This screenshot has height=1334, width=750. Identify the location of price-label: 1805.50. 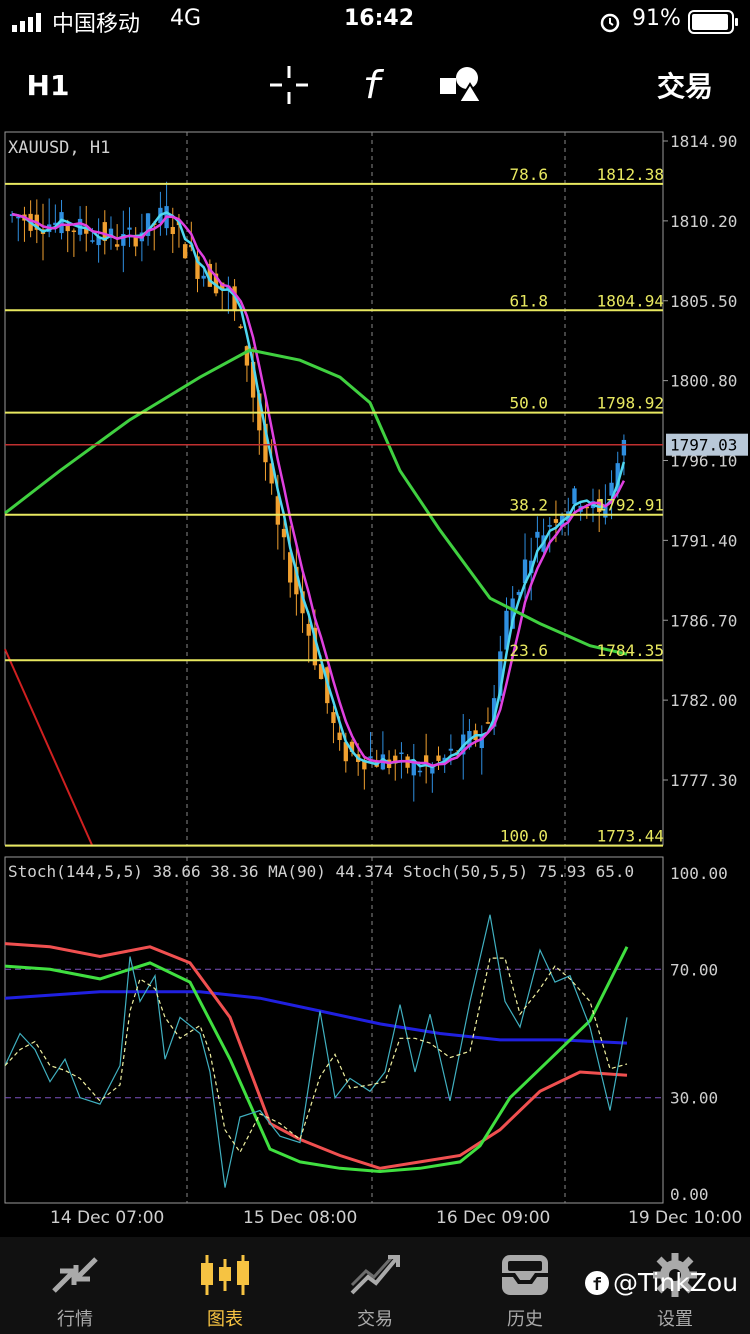
(703, 301).